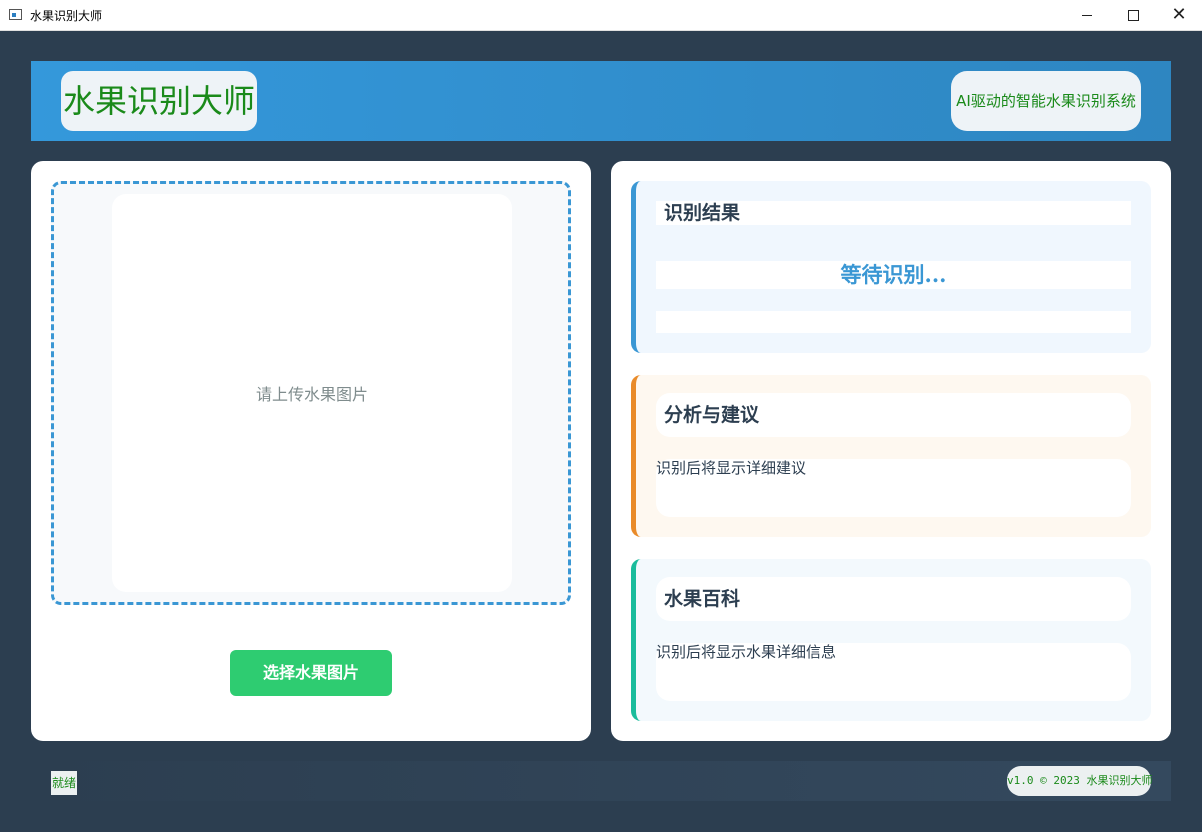  What do you see at coordinates (746, 652) in the screenshot?
I see `encyclopedia-text: 识别后将显示水果详细信息` at bounding box center [746, 652].